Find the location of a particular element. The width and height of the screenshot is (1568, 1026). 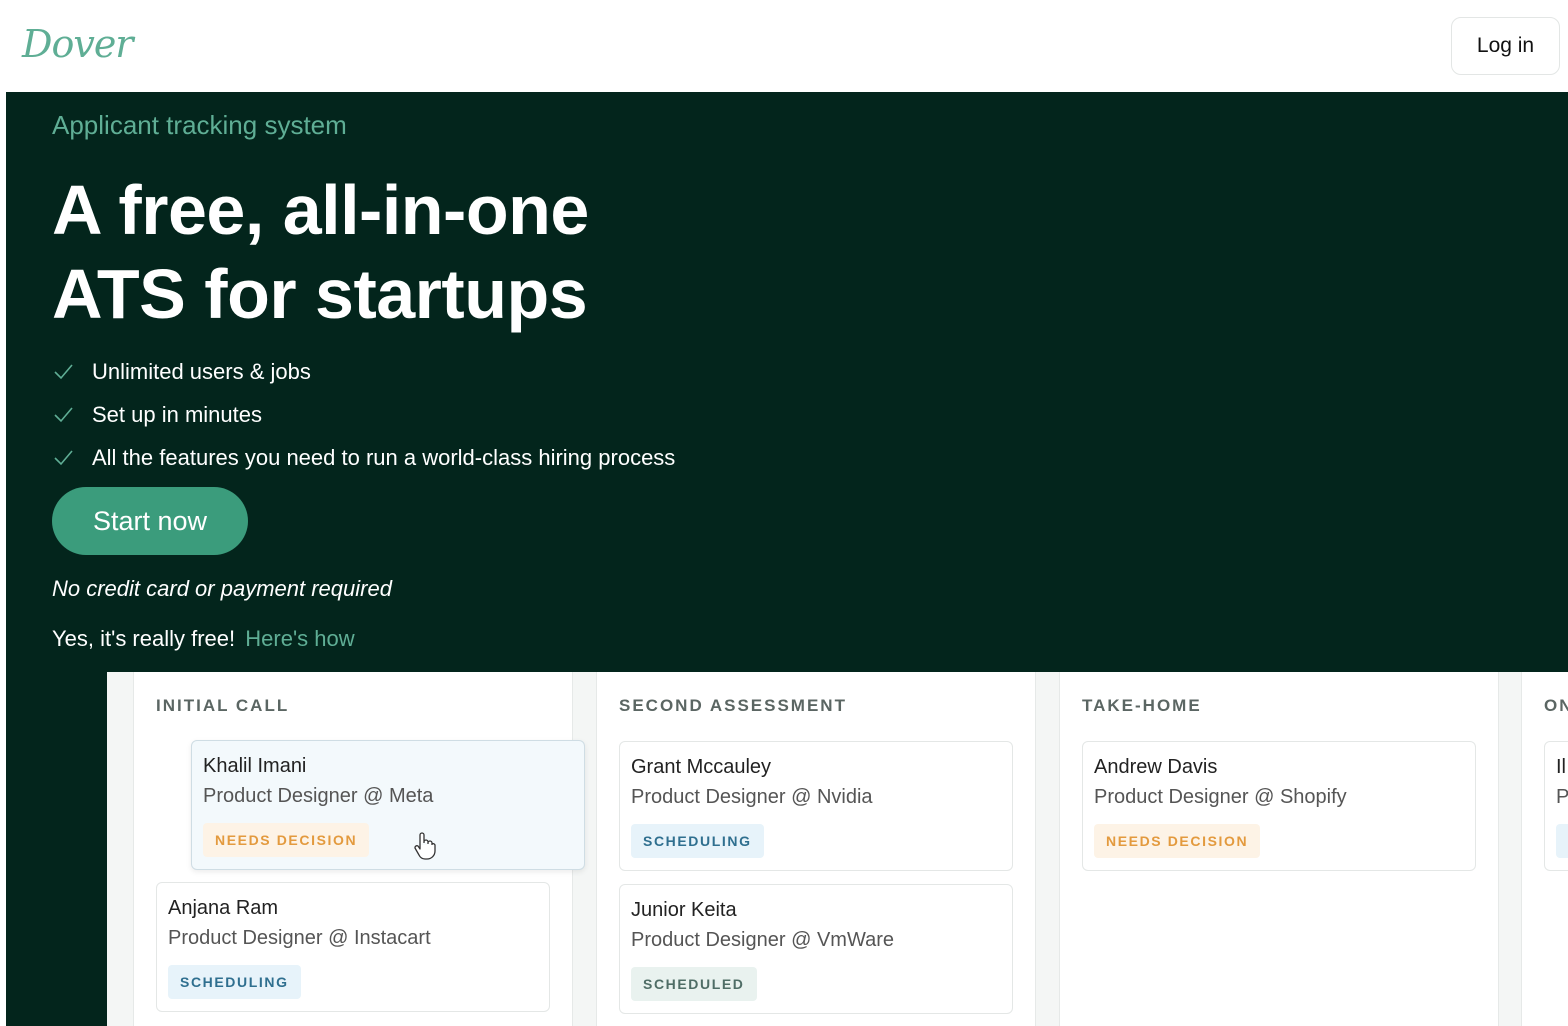

heres-how-link: Here's how is located at coordinates (299, 638).